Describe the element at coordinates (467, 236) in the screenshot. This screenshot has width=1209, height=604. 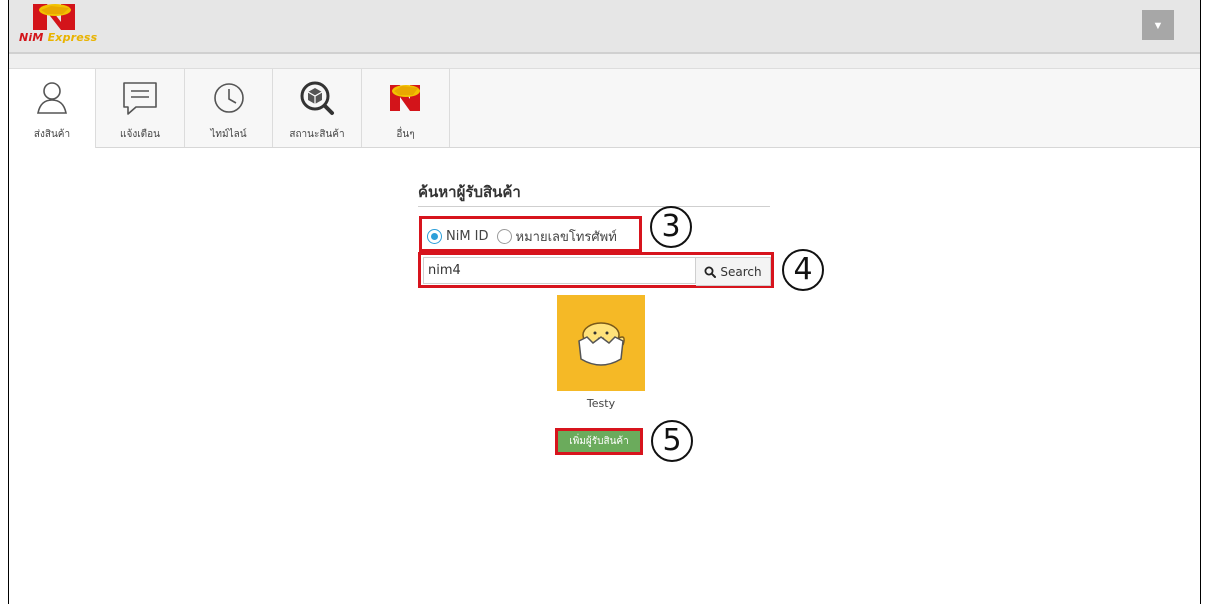
I see `radio-nim-id-label: NiM ID` at that location.